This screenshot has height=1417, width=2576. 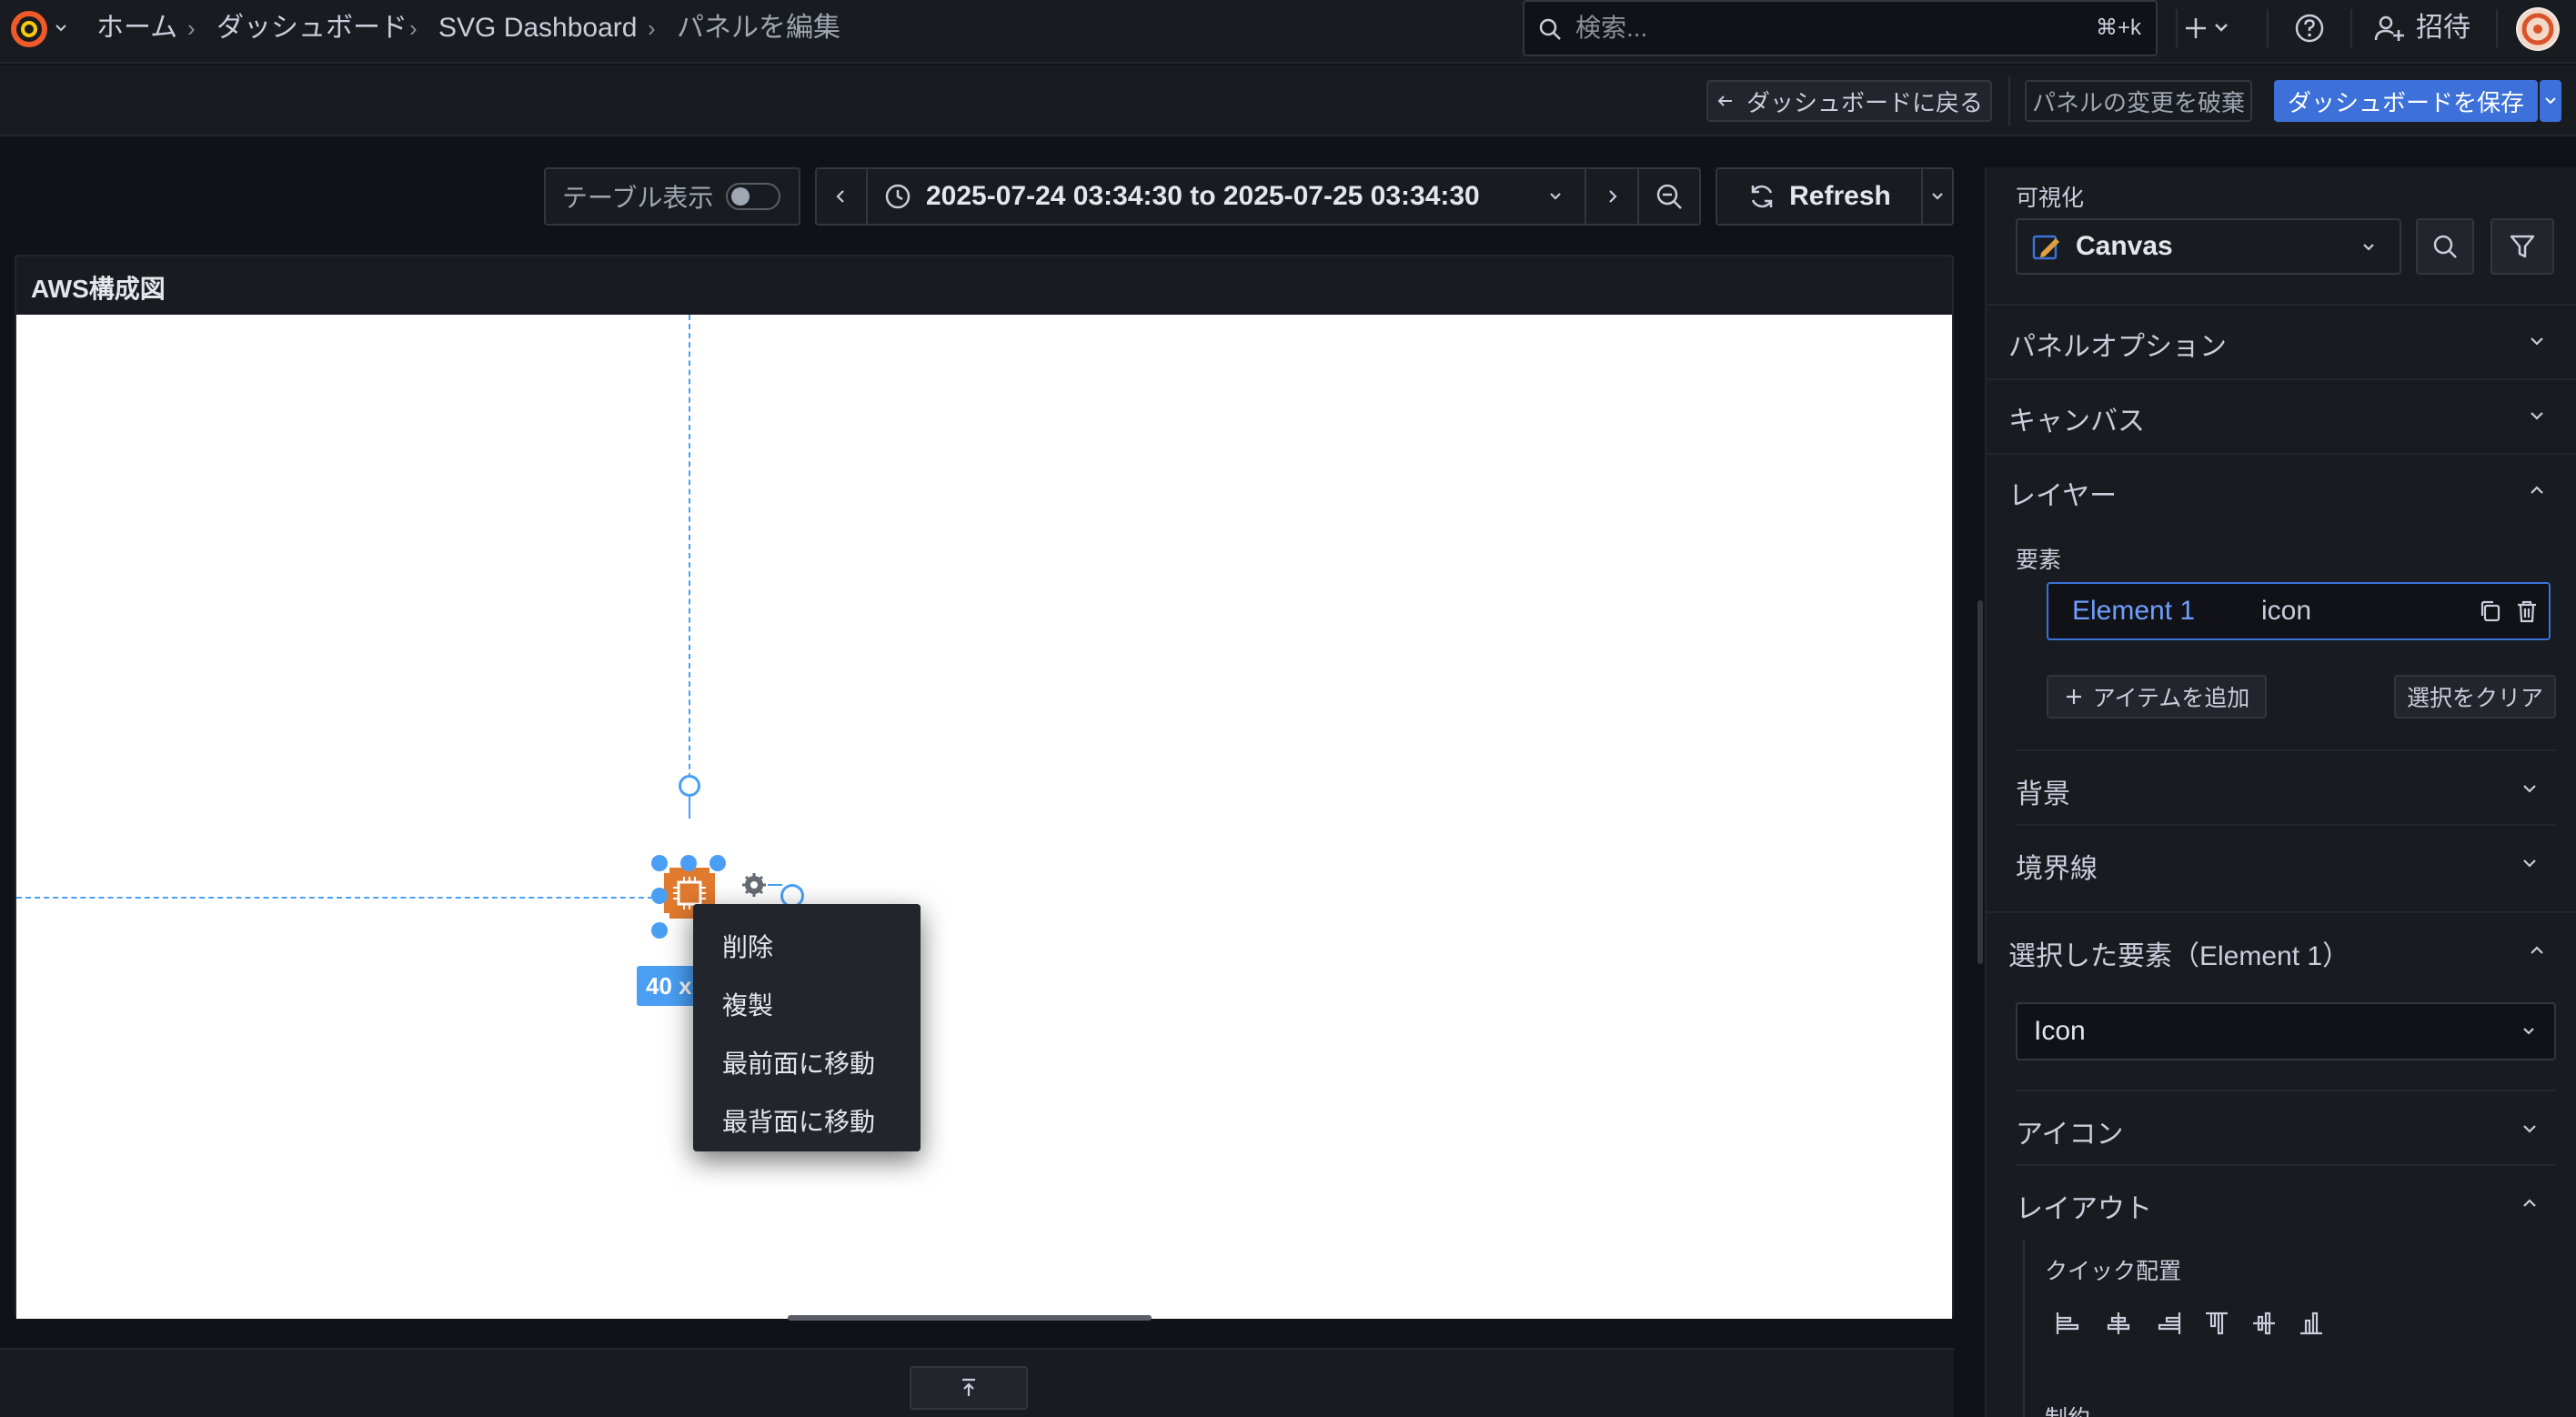 What do you see at coordinates (689, 786) in the screenshot?
I see `rotate-handle` at bounding box center [689, 786].